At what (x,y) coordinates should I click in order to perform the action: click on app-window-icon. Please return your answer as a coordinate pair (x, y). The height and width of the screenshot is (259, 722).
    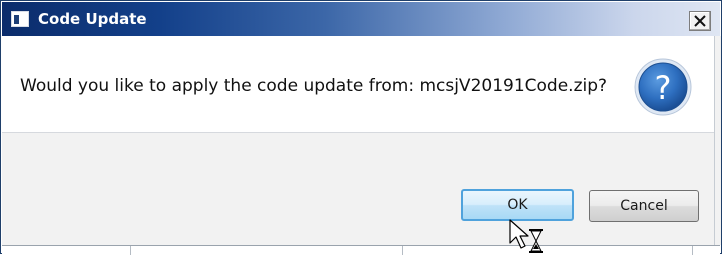
    Looking at the image, I should click on (20, 19).